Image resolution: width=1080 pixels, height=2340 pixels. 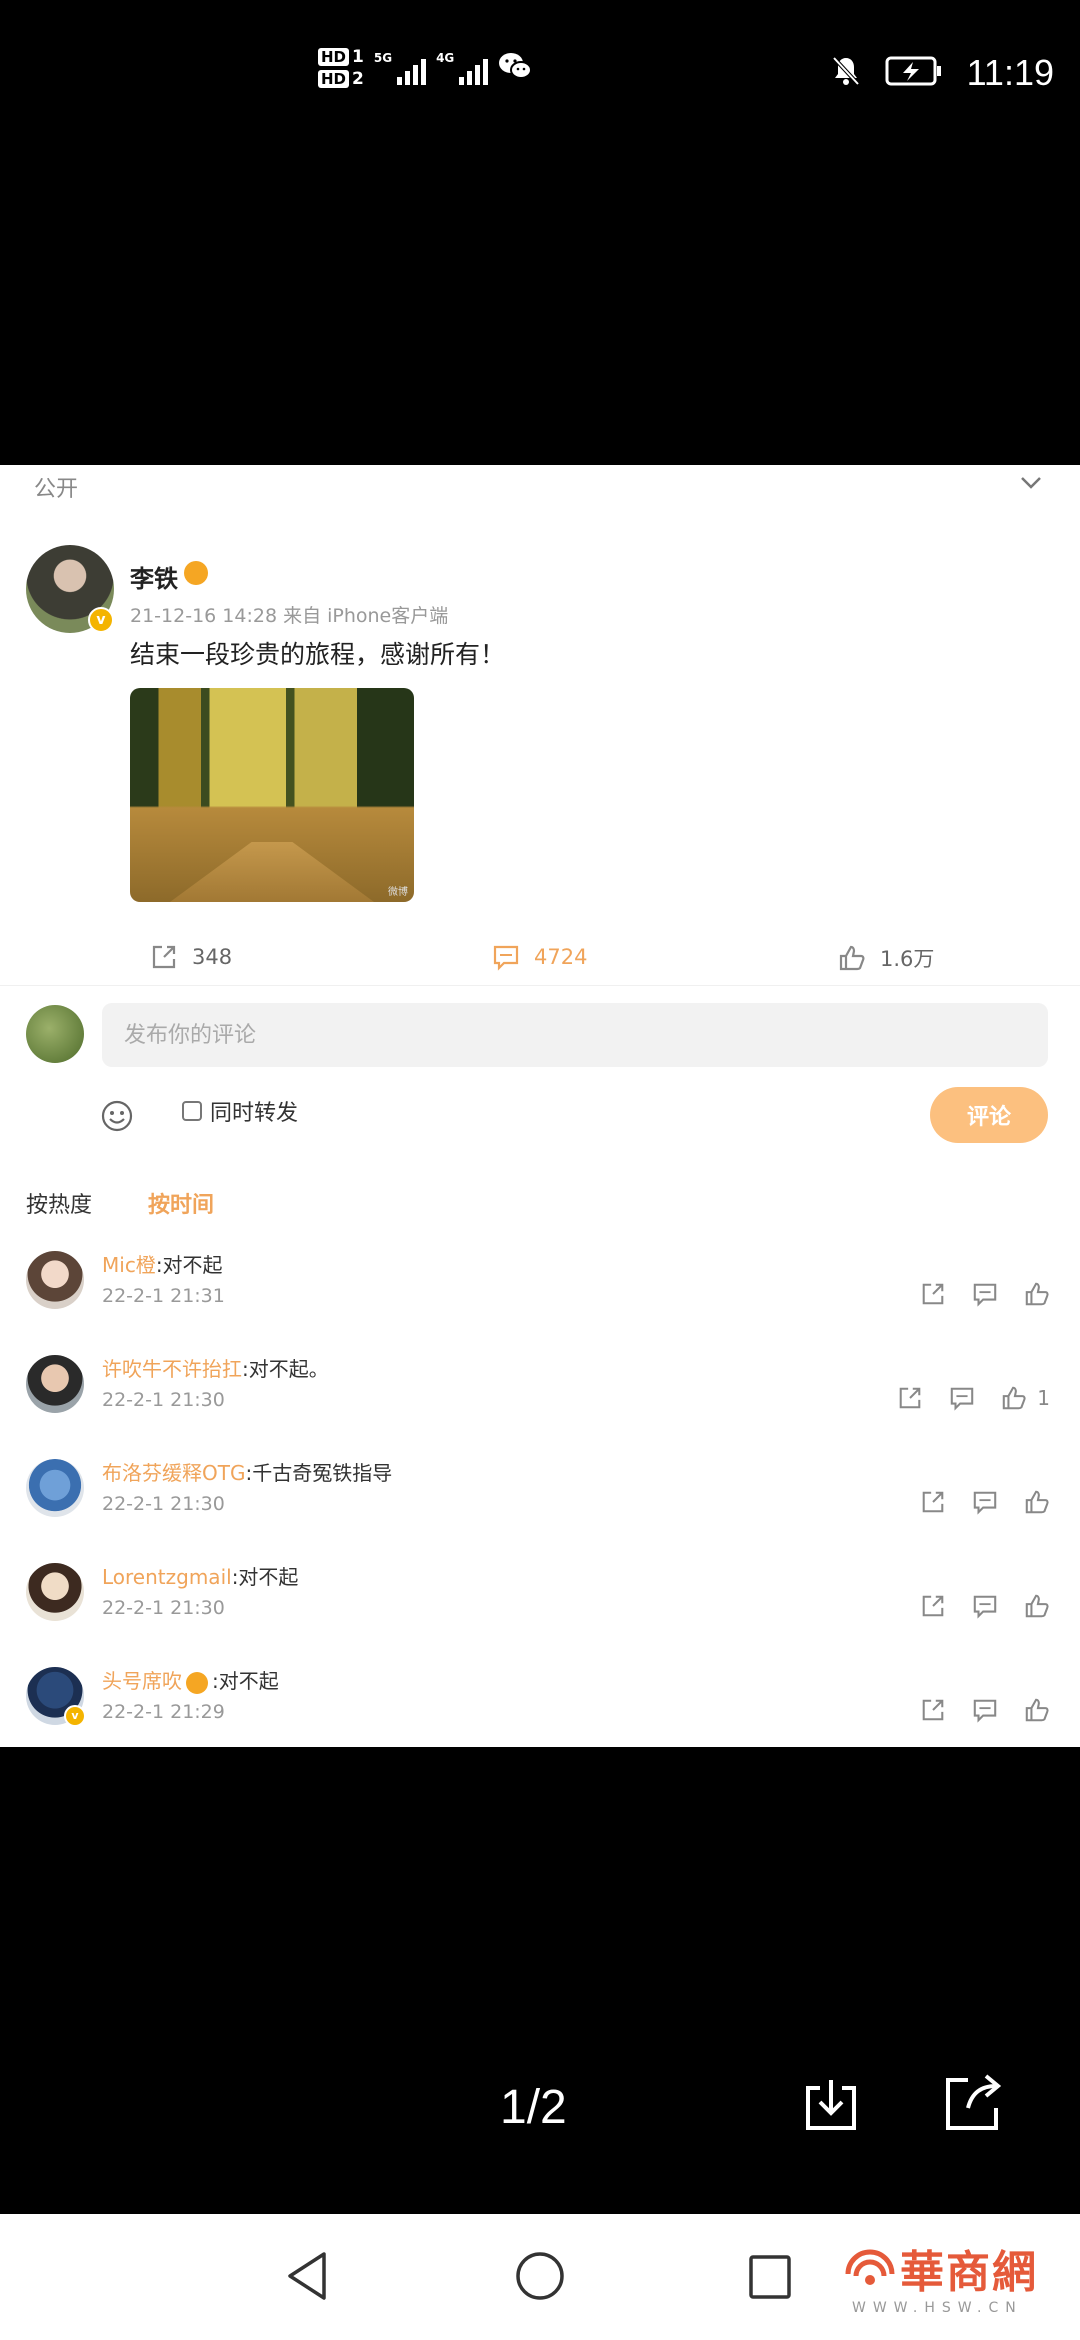 I want to click on battery-charging-icon, so click(x=914, y=73).